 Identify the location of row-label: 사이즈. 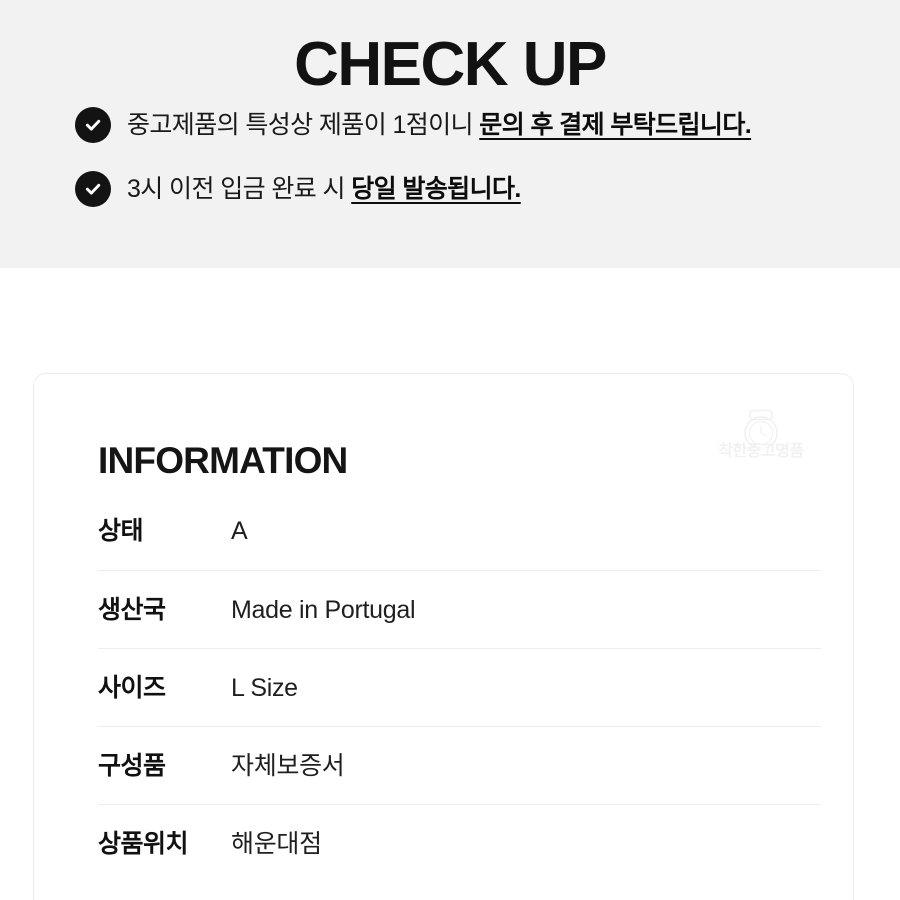
(132, 687).